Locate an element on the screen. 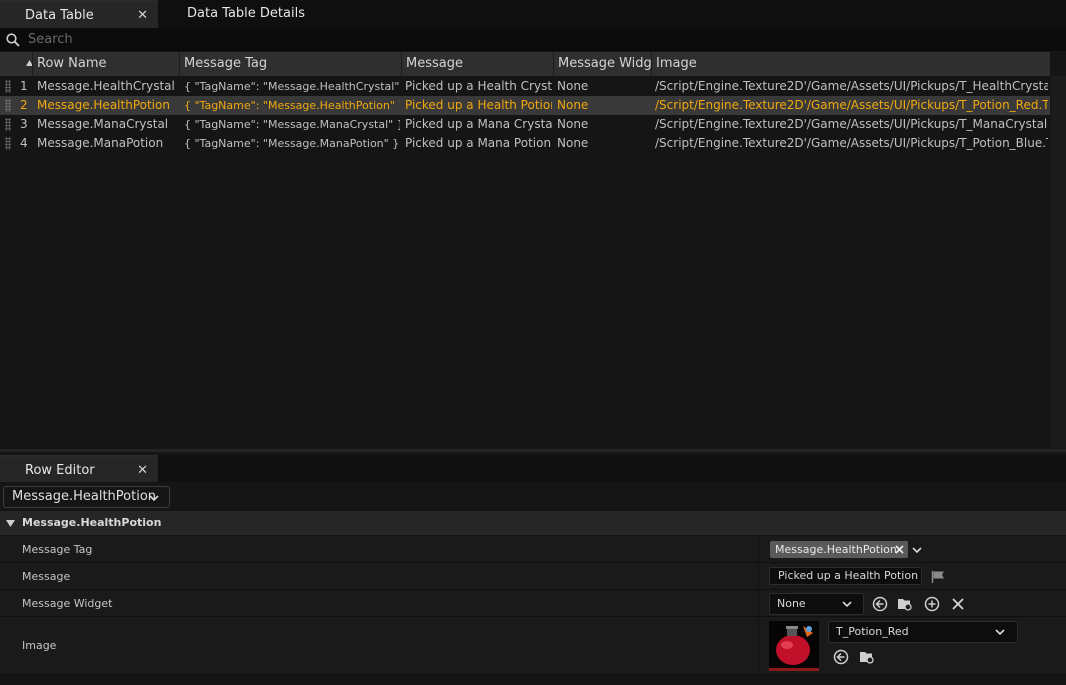 This screenshot has width=1066, height=685. row-editor-tab-bar: Row Editor ✕ is located at coordinates (533, 468).